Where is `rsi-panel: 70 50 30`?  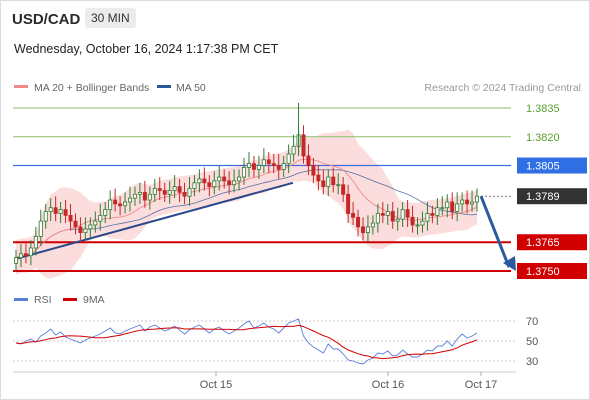 rsi-panel: 70 50 30 is located at coordinates (275, 342).